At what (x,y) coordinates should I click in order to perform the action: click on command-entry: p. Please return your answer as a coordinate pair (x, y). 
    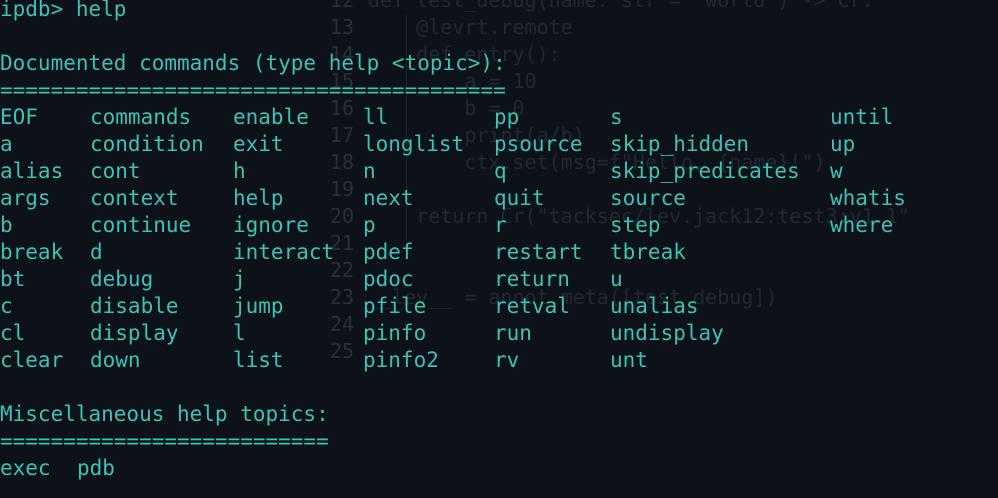
    Looking at the image, I should click on (369, 225).